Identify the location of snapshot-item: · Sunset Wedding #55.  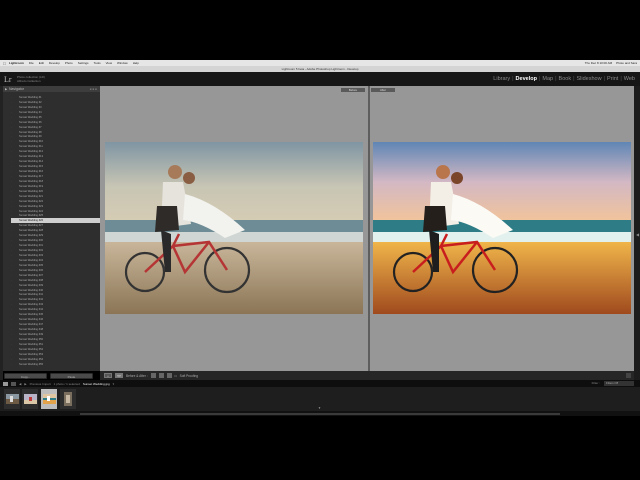
(55, 364).